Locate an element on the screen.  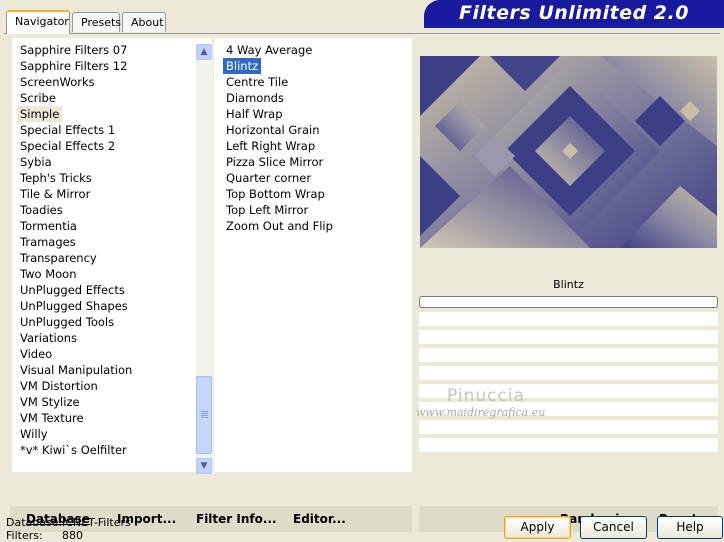
category-item: Teph's Tricks is located at coordinates (56, 178).